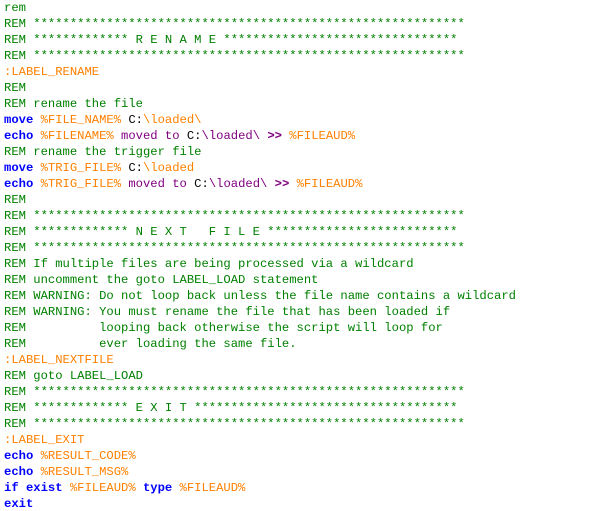 This screenshot has height=511, width=614. I want to click on code-line: move %TRIG_FILE% C:\loaded, so click(309, 168).